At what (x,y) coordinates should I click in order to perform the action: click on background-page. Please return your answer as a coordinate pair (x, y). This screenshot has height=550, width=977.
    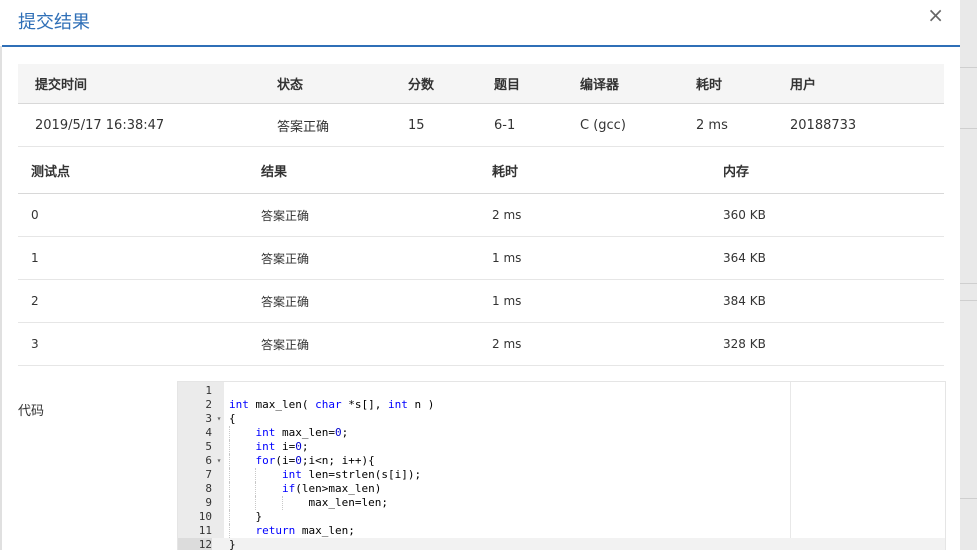
    Looking at the image, I should click on (968, 275).